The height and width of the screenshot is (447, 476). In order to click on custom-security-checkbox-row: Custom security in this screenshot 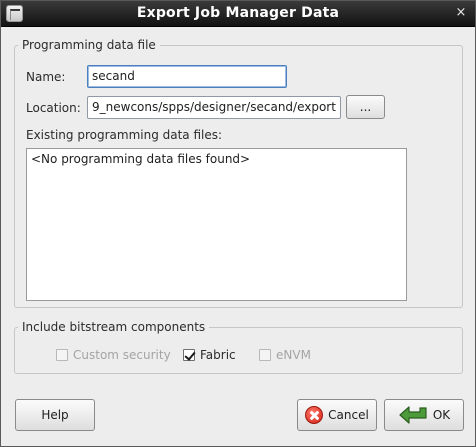, I will do `click(113, 355)`.